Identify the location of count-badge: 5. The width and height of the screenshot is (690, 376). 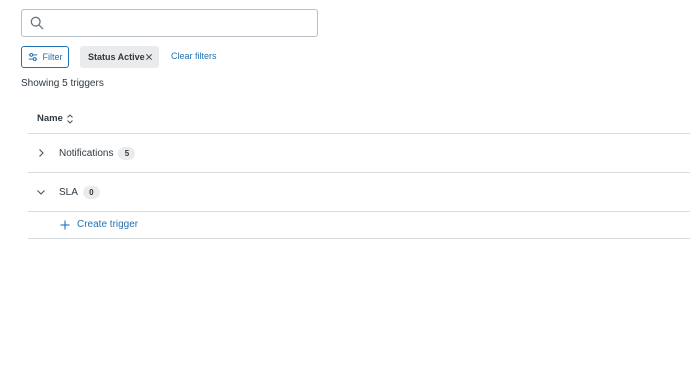
(127, 153).